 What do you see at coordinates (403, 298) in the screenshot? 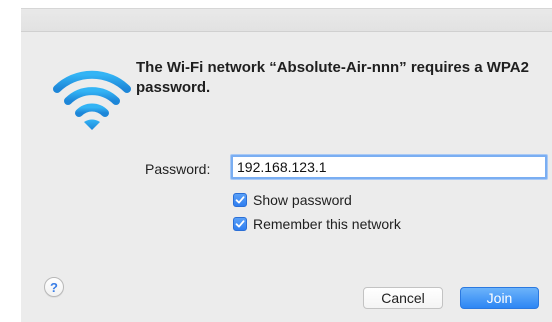
I see `cancel-button: Cancel` at bounding box center [403, 298].